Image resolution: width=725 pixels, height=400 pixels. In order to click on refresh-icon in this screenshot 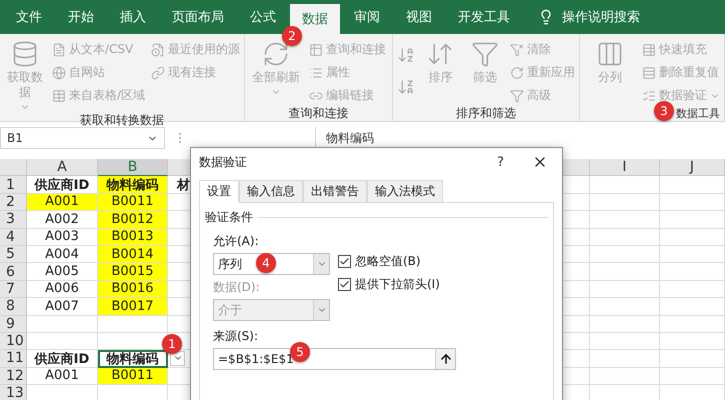, I will do `click(276, 54)`.